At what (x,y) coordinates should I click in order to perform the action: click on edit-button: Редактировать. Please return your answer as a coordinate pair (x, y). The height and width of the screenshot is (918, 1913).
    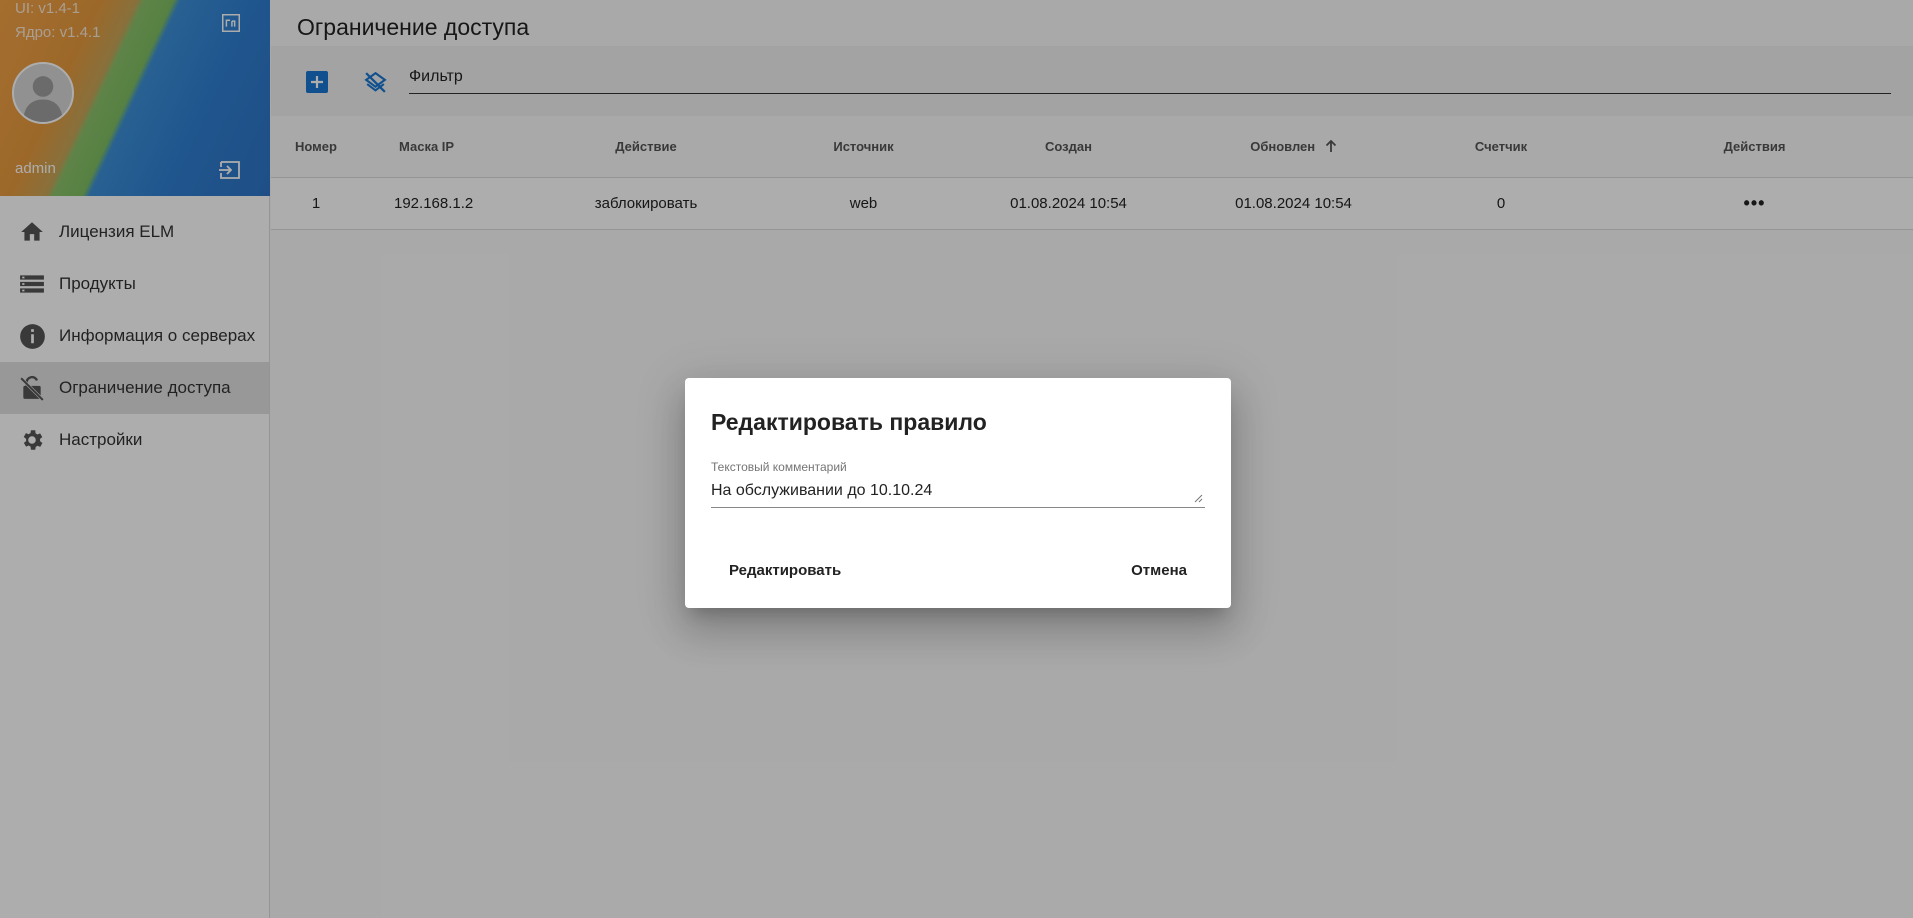
    Looking at the image, I should click on (785, 570).